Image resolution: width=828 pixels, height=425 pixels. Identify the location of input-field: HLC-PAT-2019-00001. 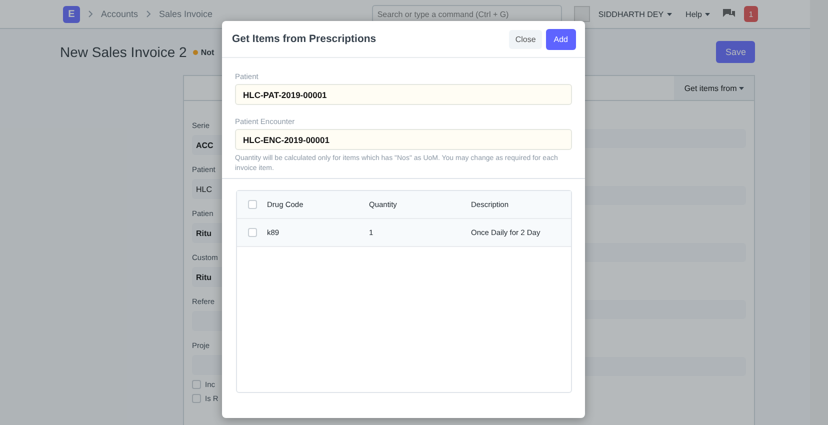
(403, 94).